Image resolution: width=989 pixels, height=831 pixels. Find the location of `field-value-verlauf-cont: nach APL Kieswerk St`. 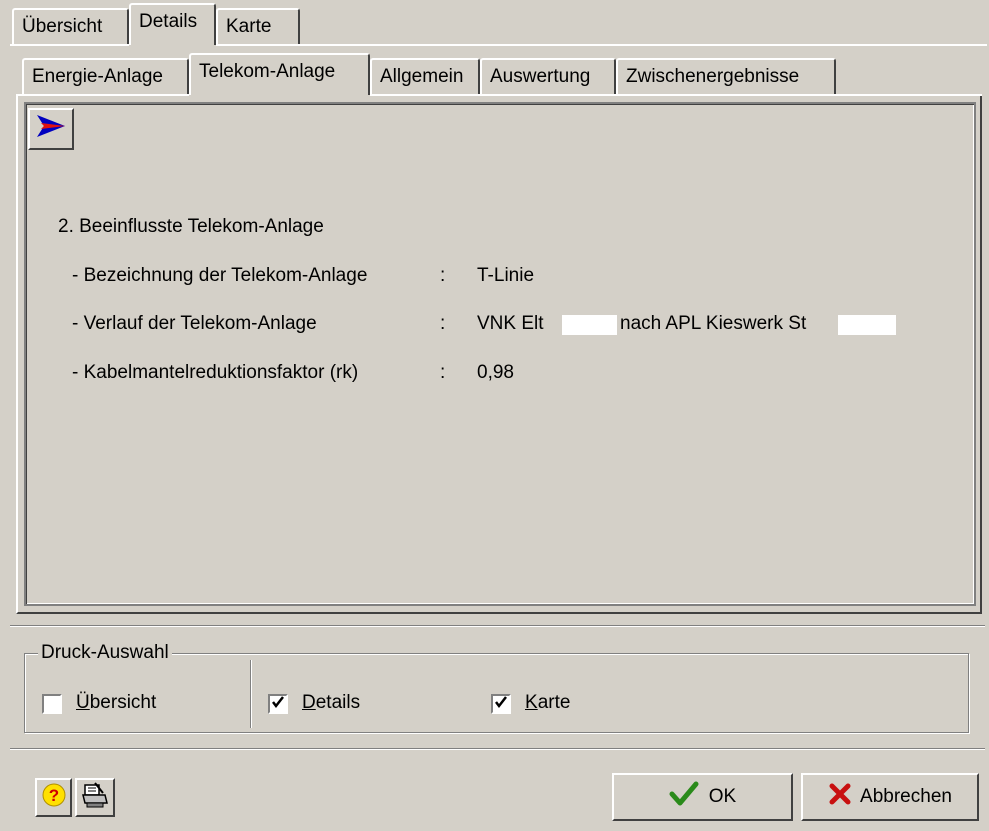

field-value-verlauf-cont: nach APL Kieswerk St is located at coordinates (713, 323).